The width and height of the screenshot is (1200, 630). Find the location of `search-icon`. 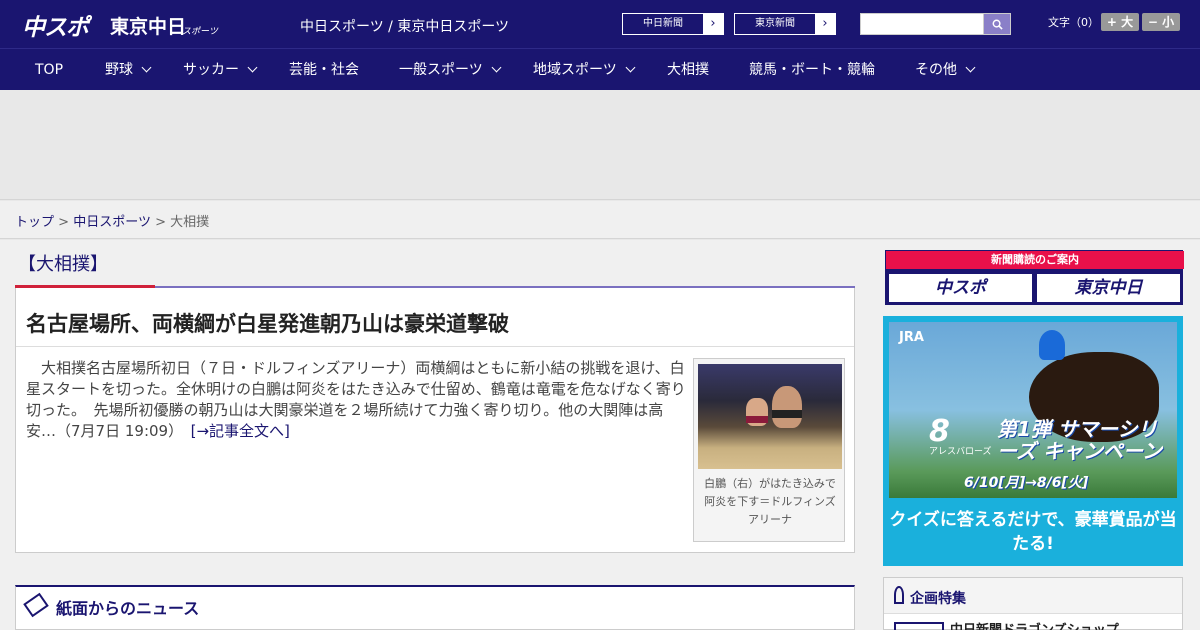

search-icon is located at coordinates (997, 24).